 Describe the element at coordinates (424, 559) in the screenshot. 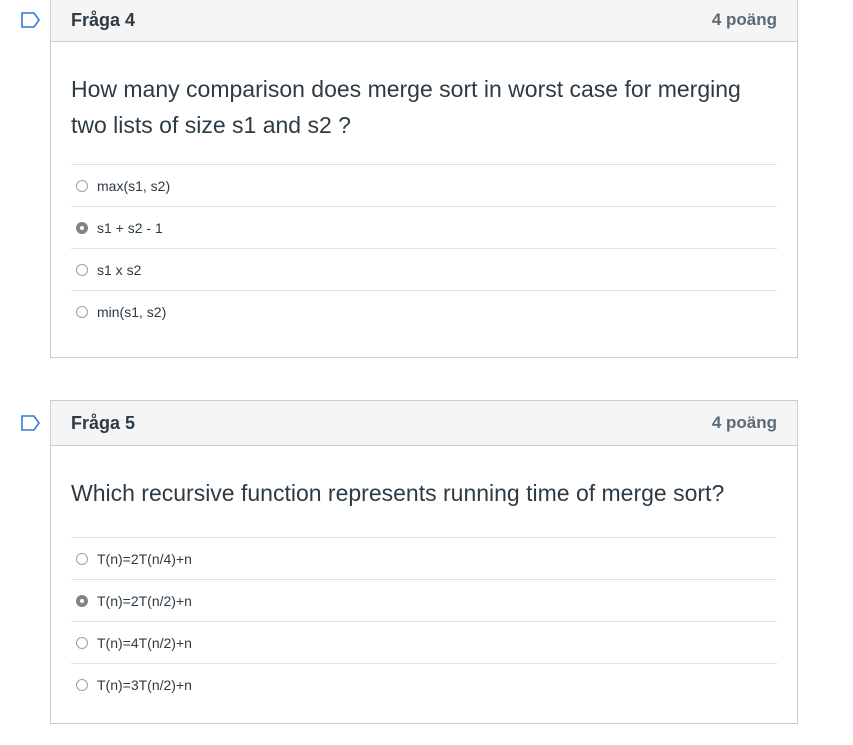

I see `answer-option: T(n)=2T(n/4)+n` at that location.